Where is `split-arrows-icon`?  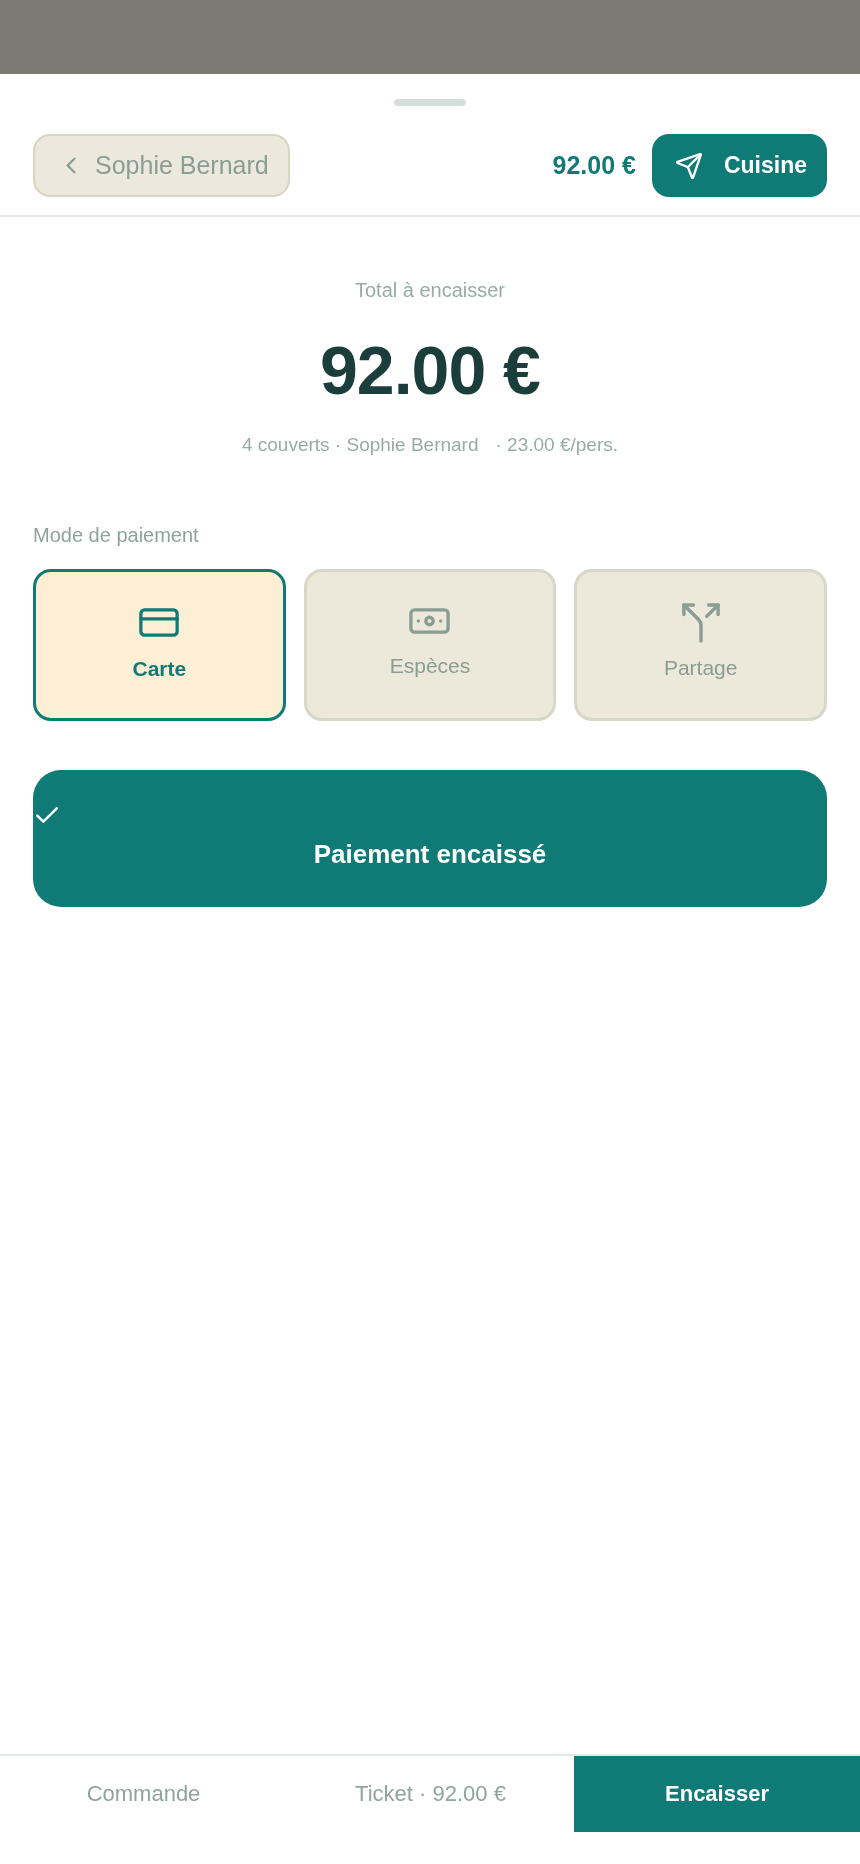 split-arrows-icon is located at coordinates (700, 623).